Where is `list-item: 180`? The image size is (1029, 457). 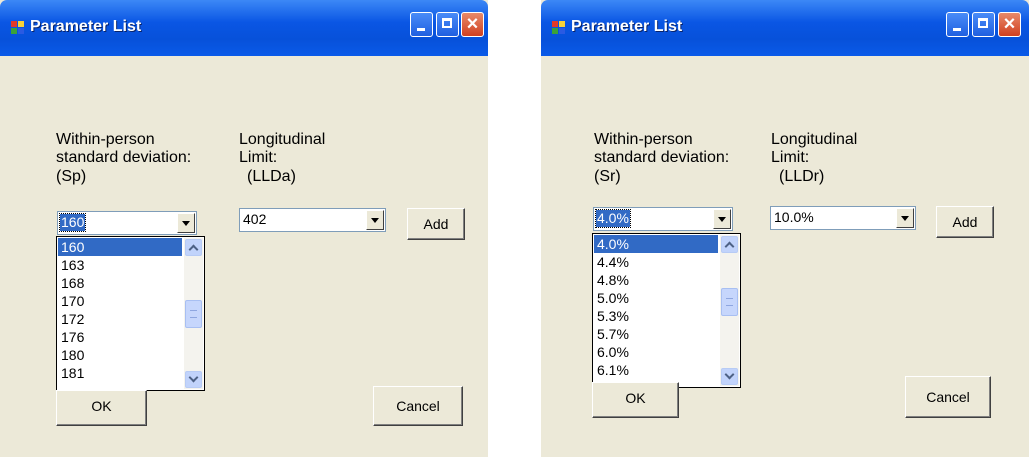 list-item: 180 is located at coordinates (120, 355).